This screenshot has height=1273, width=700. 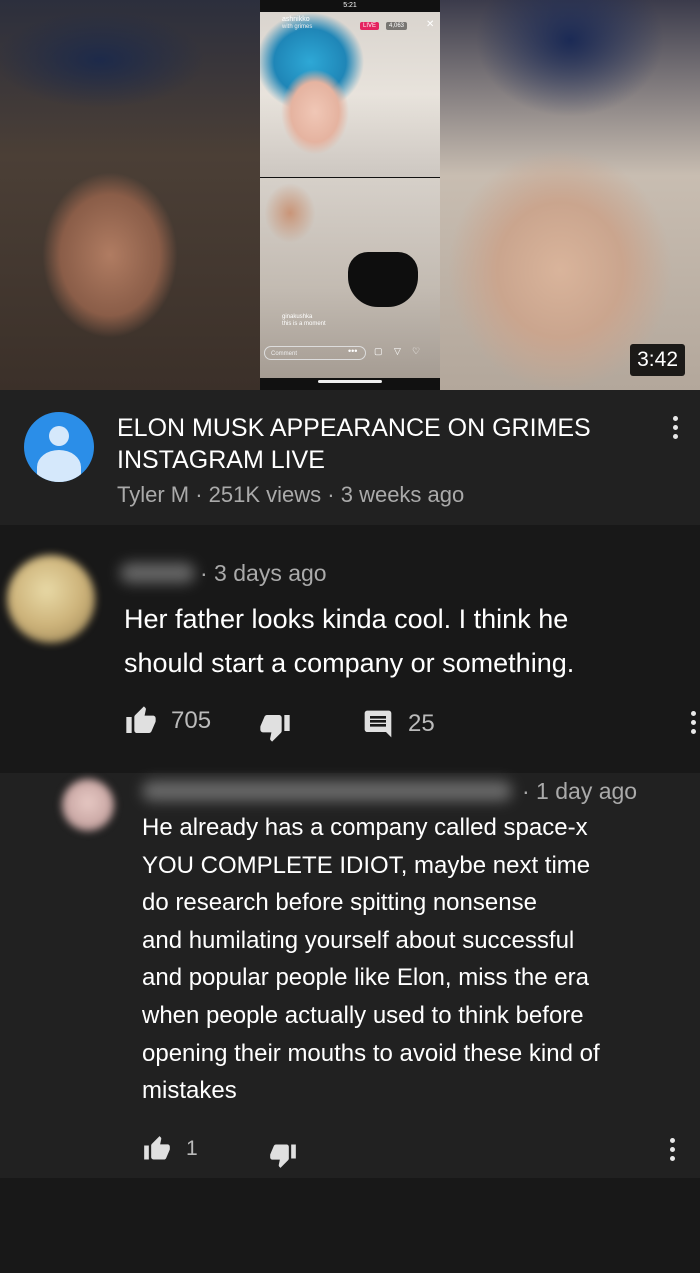 I want to click on video-meta: Tyler M · 251K views · 3 weeks ago, so click(x=291, y=494).